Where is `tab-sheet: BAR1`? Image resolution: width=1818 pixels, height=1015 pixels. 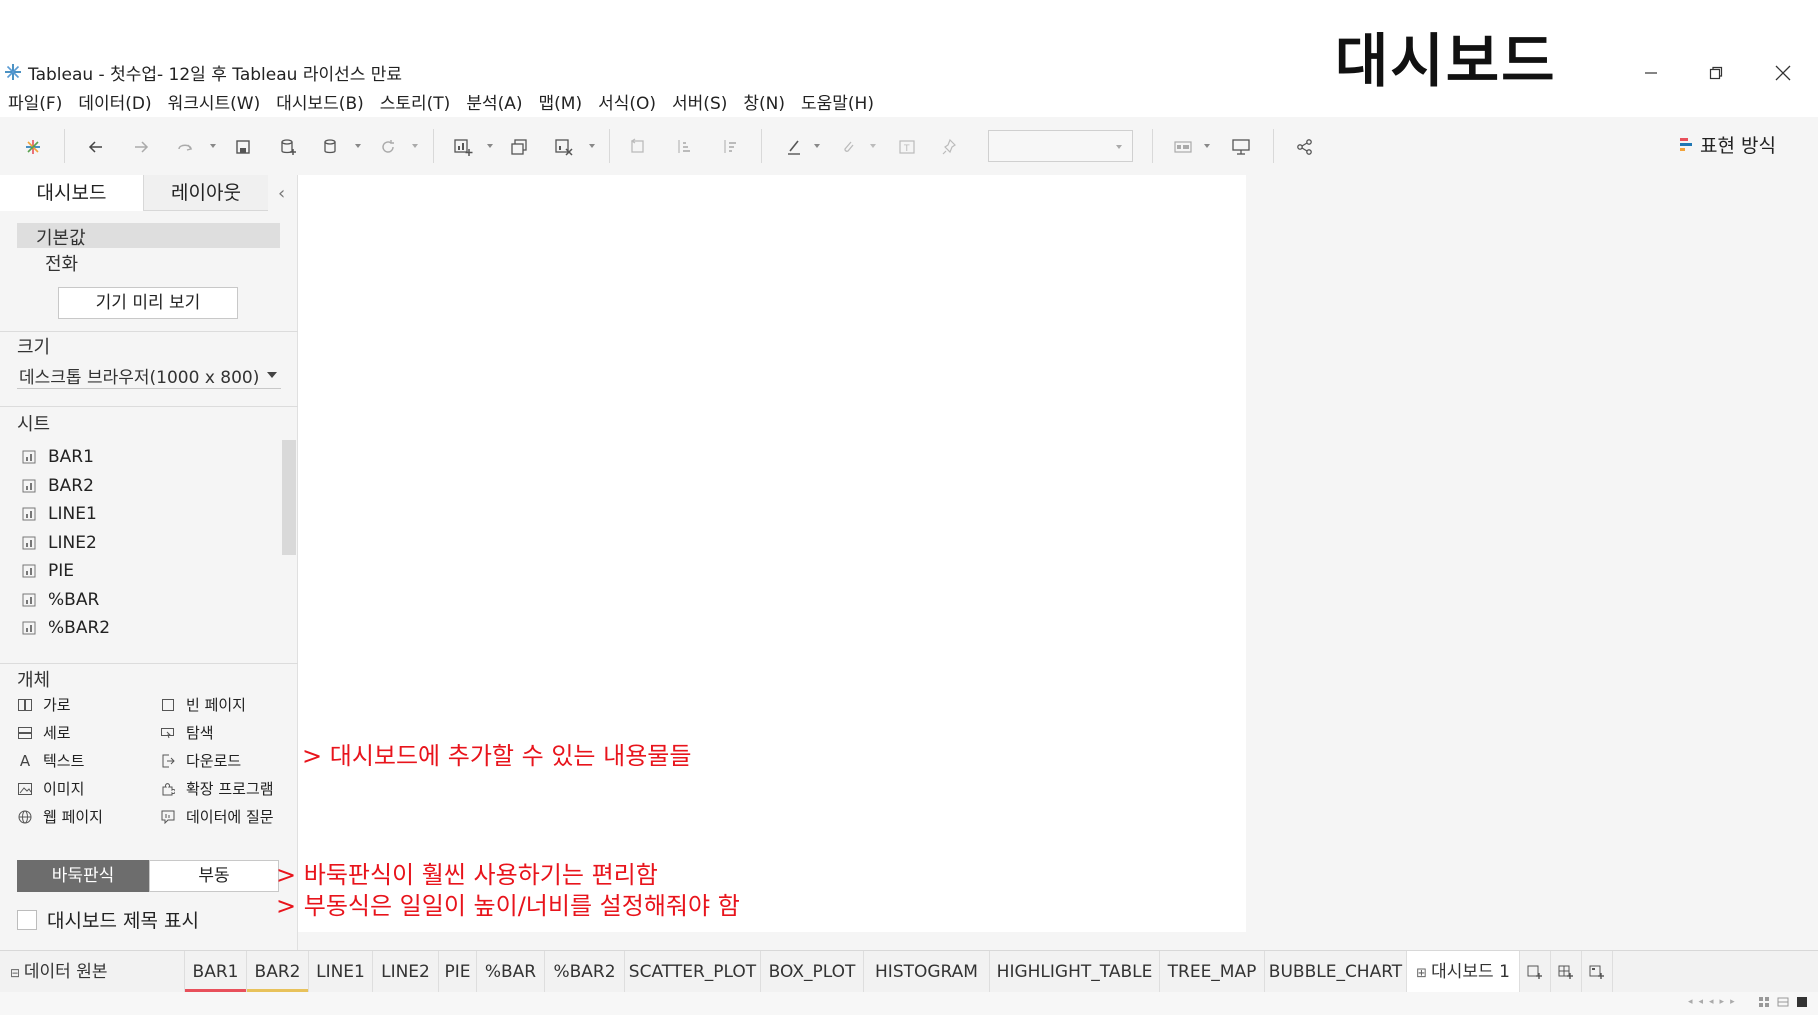 tab-sheet: BAR1 is located at coordinates (216, 972).